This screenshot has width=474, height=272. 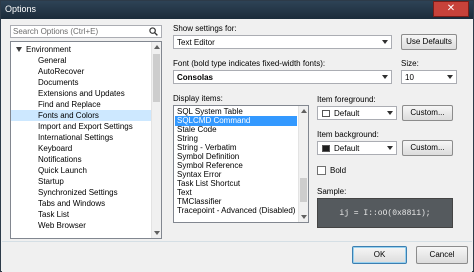 I want to click on dialog-footer: OK Cancel, so click(x=237, y=257).